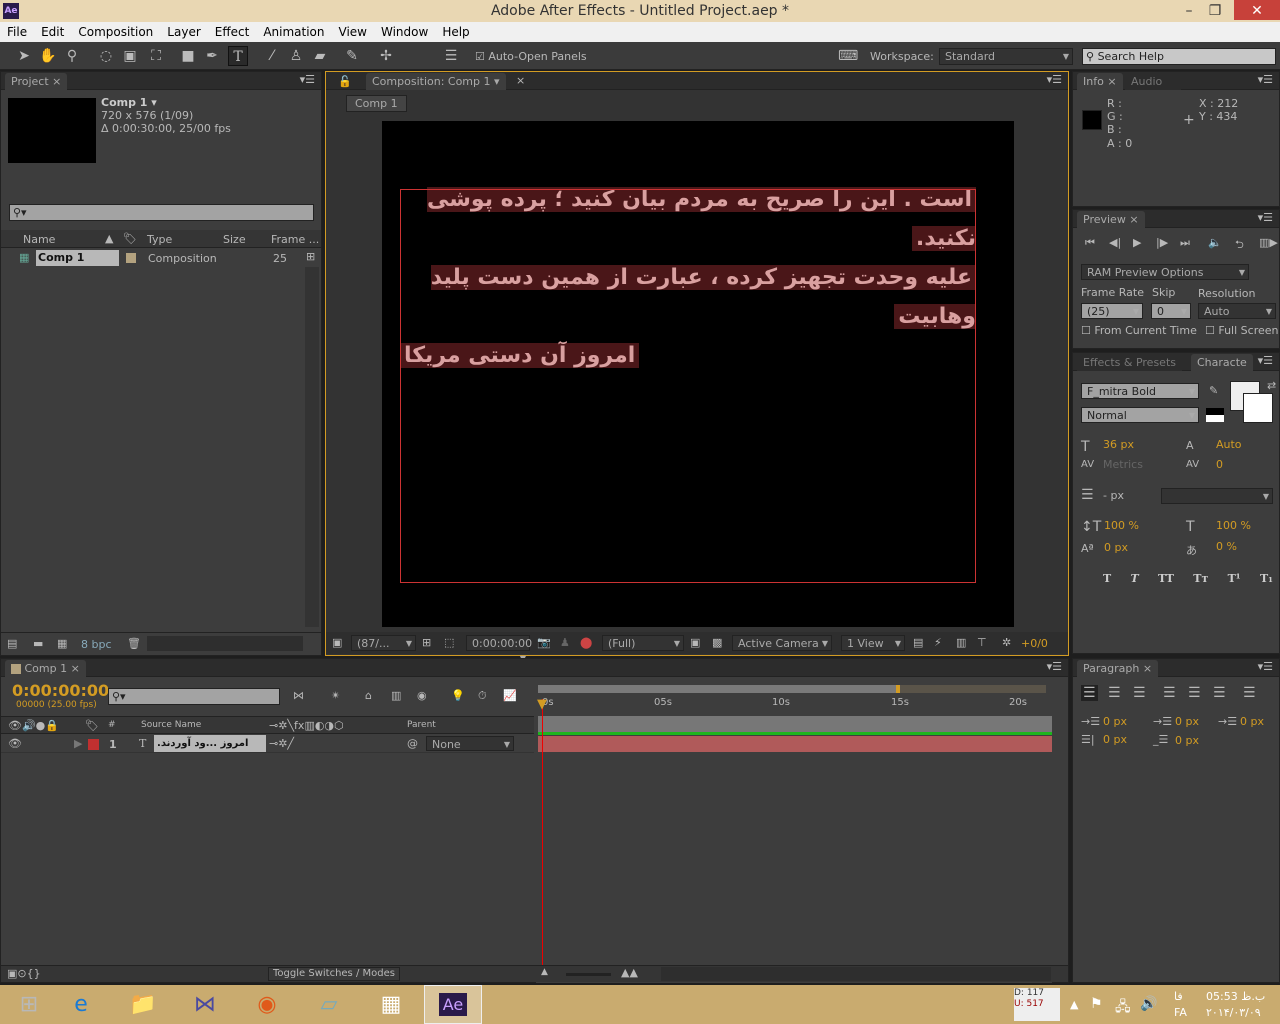  Describe the element at coordinates (1215, 11) in the screenshot. I see `maximize-button: ❐` at that location.